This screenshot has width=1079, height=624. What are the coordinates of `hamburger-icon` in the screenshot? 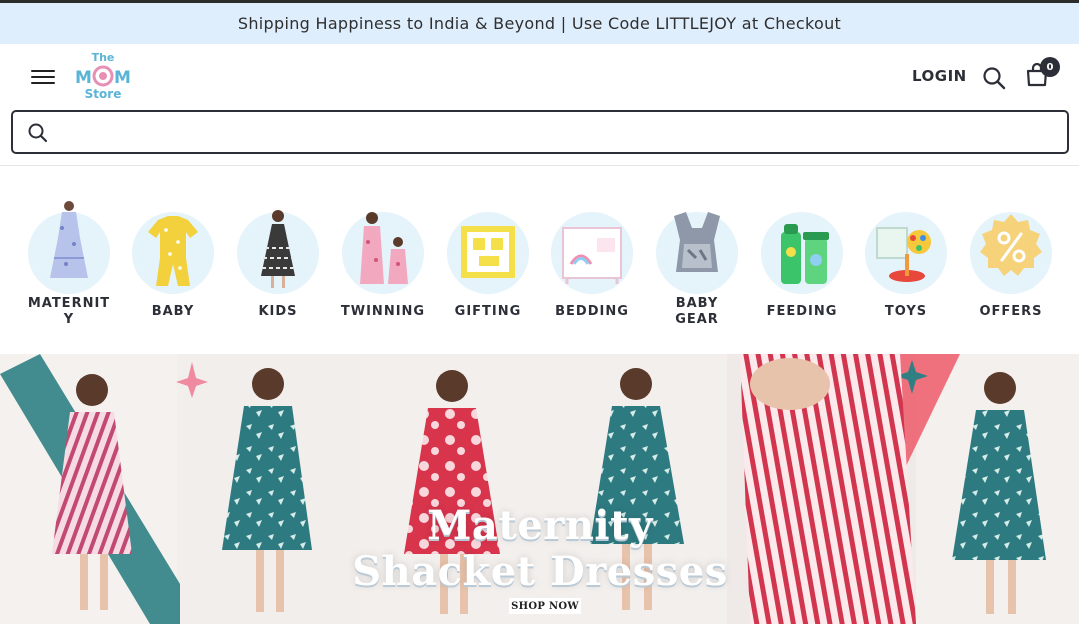 It's located at (43, 77).